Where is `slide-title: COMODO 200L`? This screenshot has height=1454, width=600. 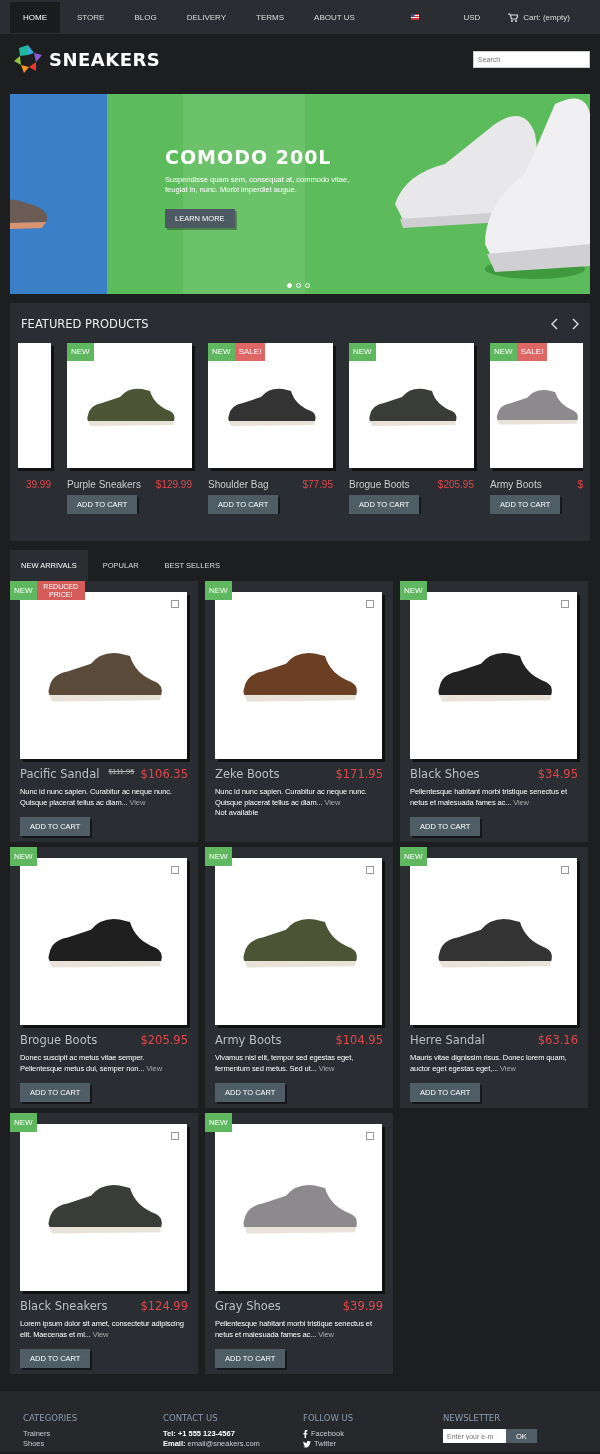 slide-title: COMODO 200L is located at coordinates (249, 157).